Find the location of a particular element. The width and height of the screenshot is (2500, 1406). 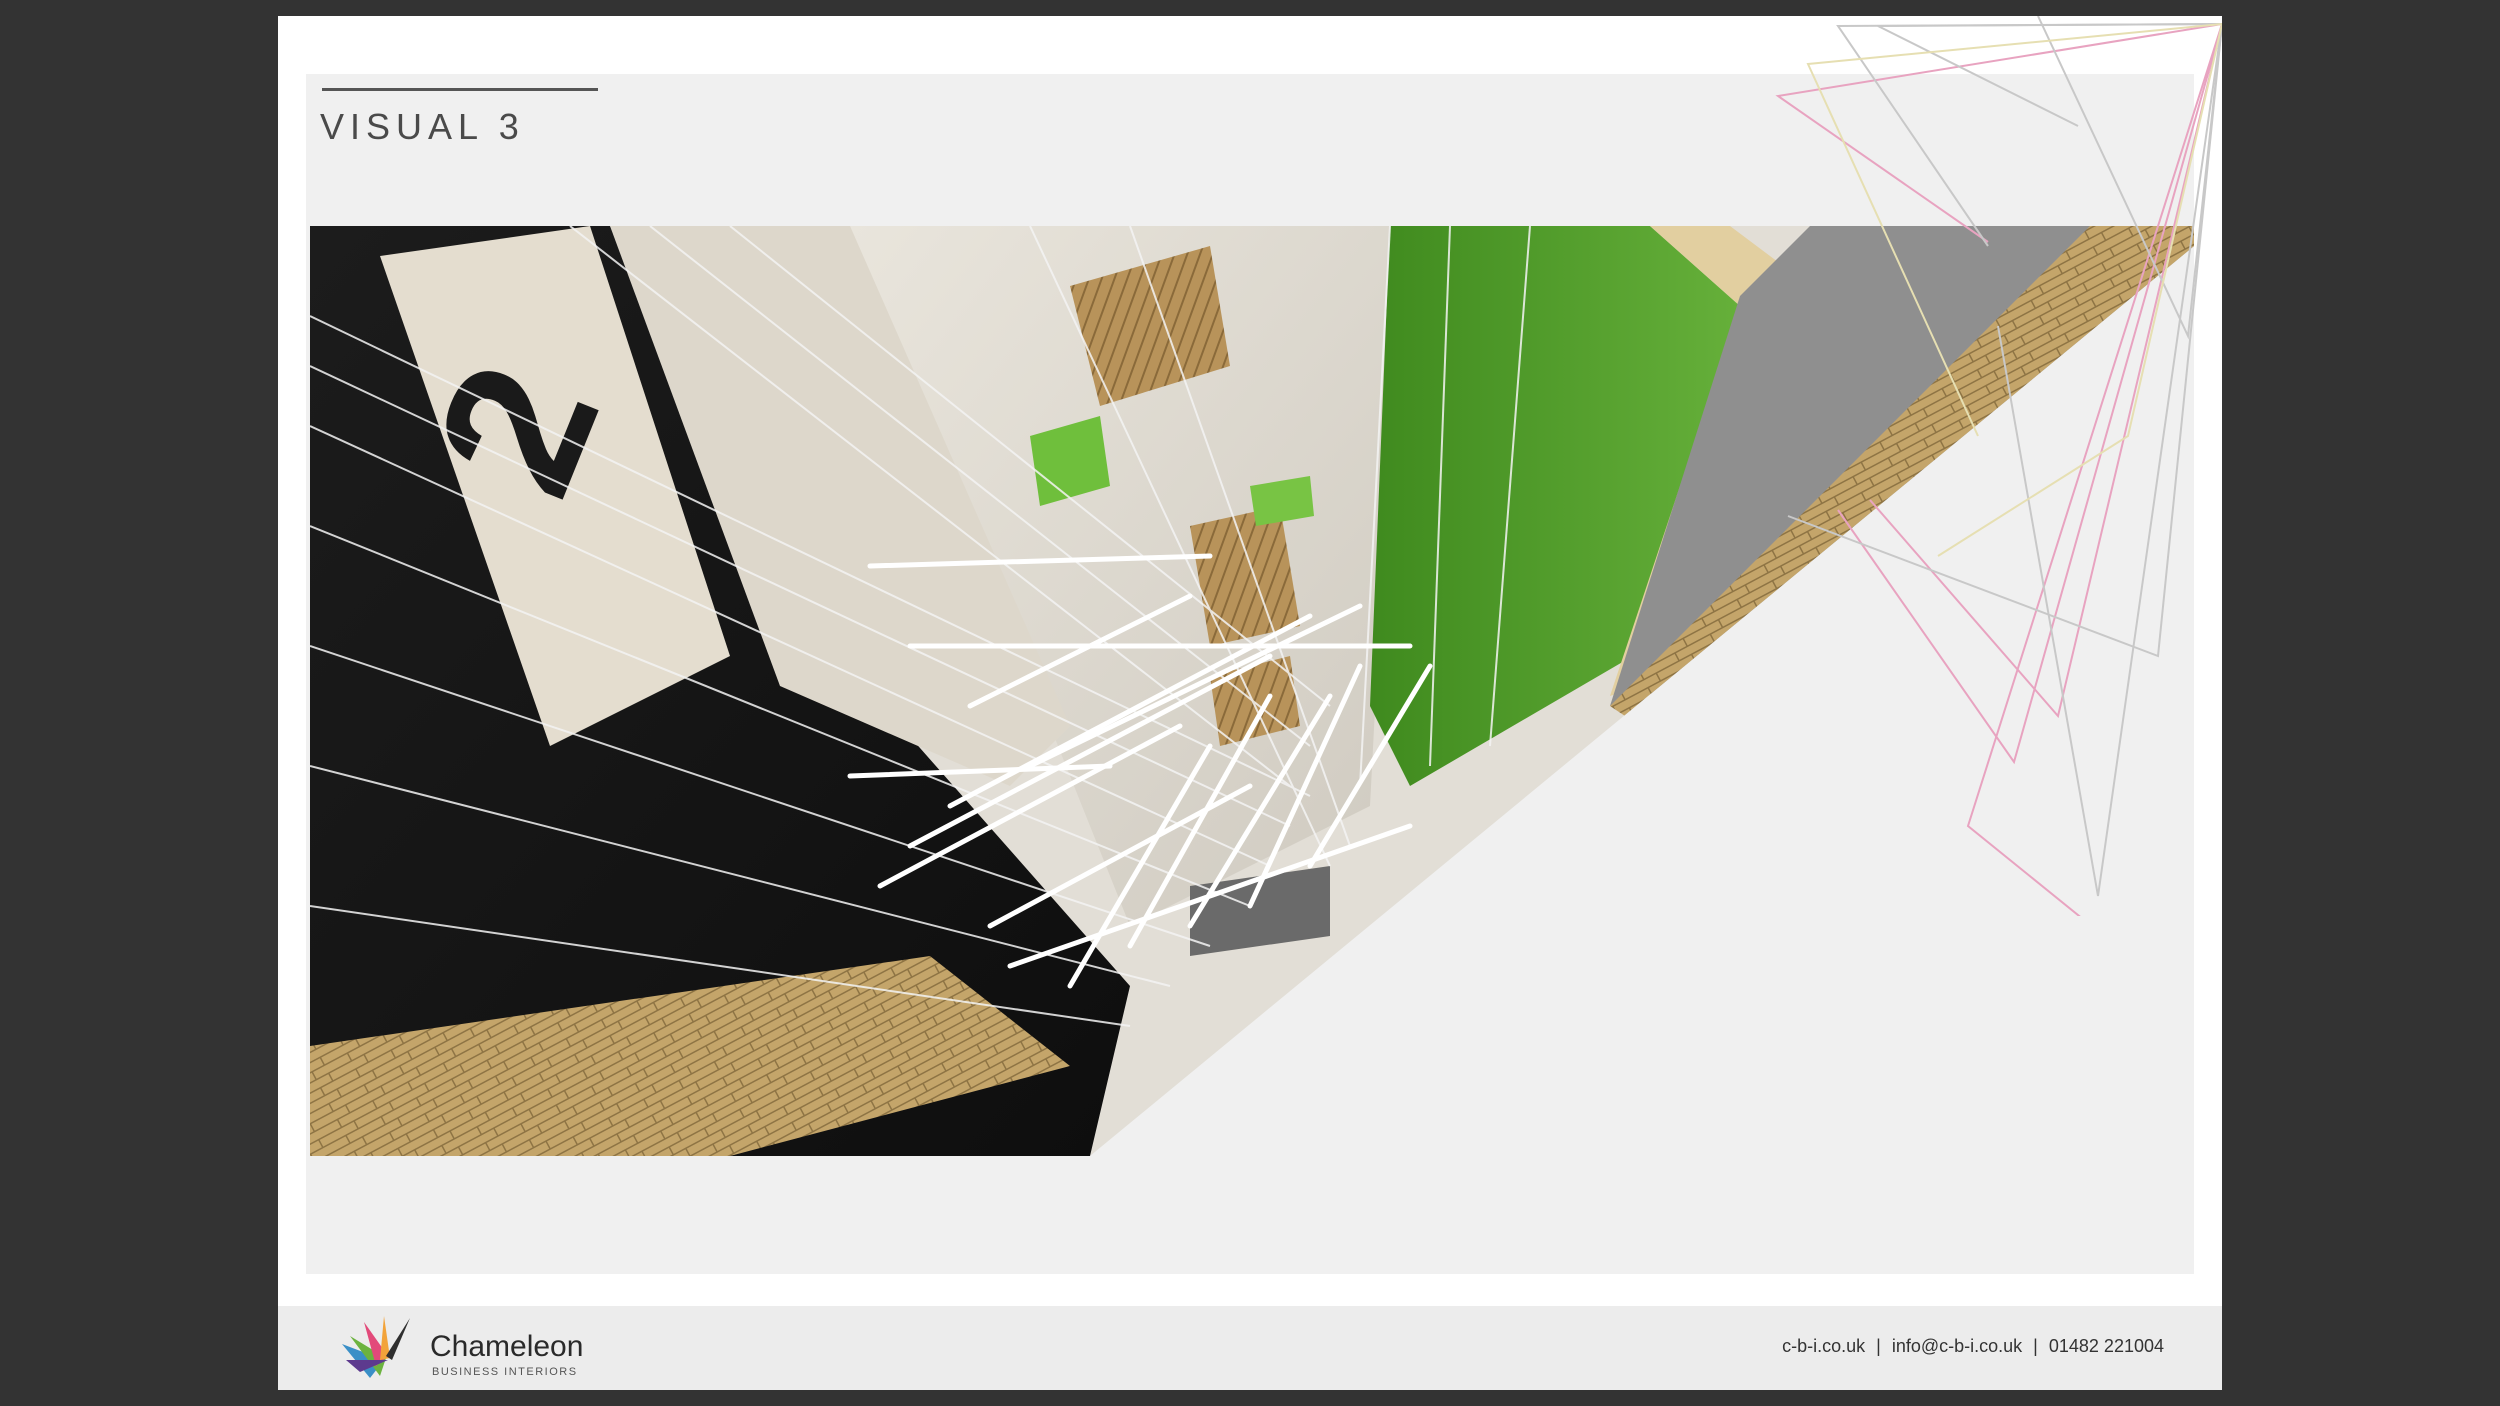

brand-logo: Chameleon BUSINESS INTERIORS is located at coordinates (470, 1349).